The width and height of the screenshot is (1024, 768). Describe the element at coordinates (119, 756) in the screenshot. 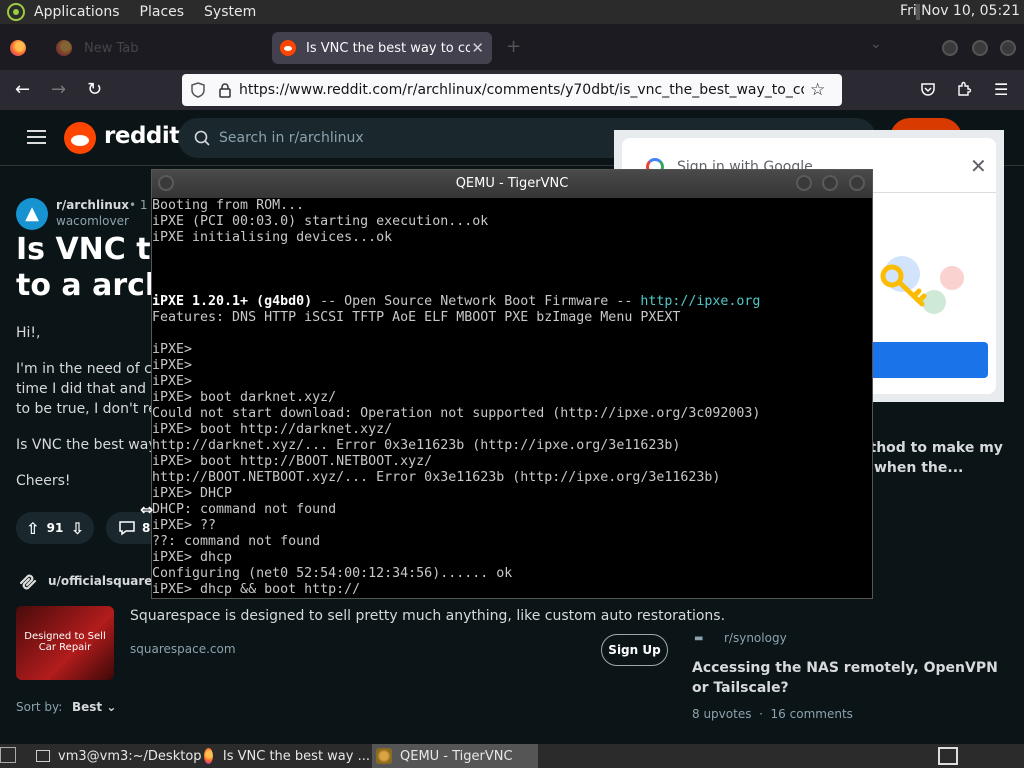

I see `taskbar-item-terminal: vm3@vm3:~/Desktop` at that location.